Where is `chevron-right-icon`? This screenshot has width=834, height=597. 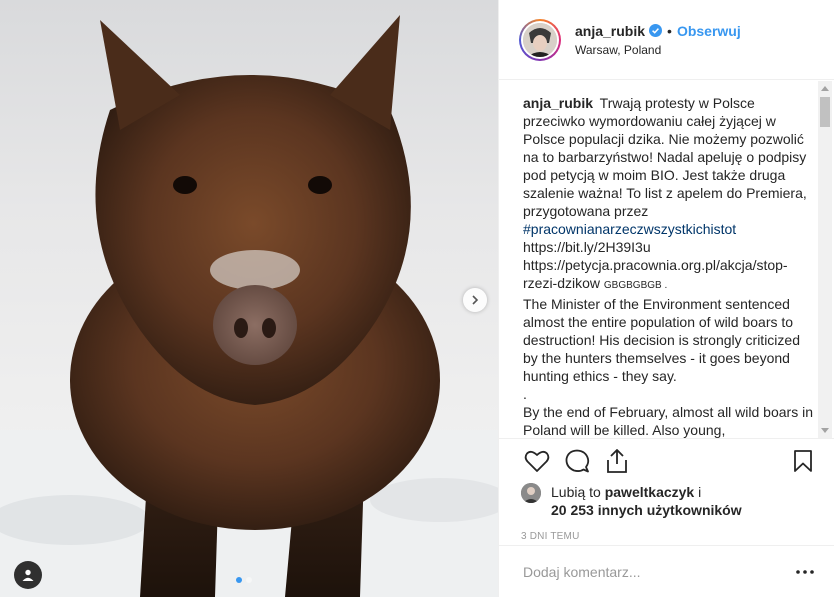
chevron-right-icon is located at coordinates (475, 300).